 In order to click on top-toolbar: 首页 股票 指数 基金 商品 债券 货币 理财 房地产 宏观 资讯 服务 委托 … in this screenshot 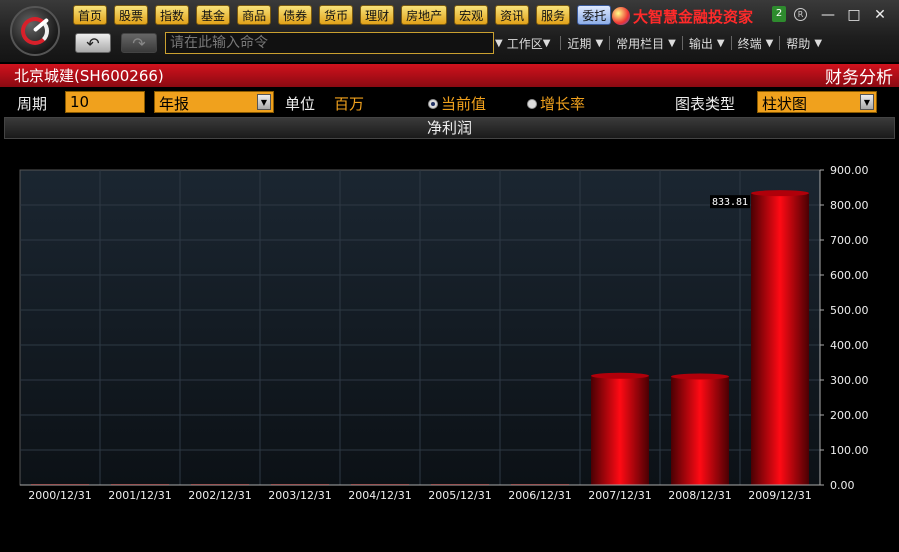, I will do `click(449, 31)`.